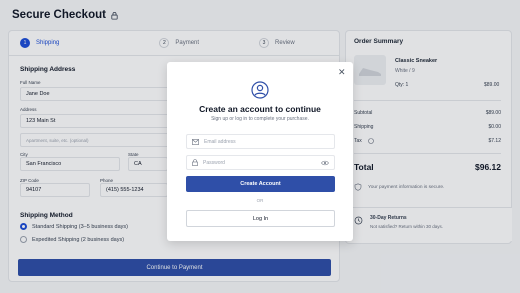  What do you see at coordinates (325, 163) in the screenshot?
I see `eye-icon` at bounding box center [325, 163].